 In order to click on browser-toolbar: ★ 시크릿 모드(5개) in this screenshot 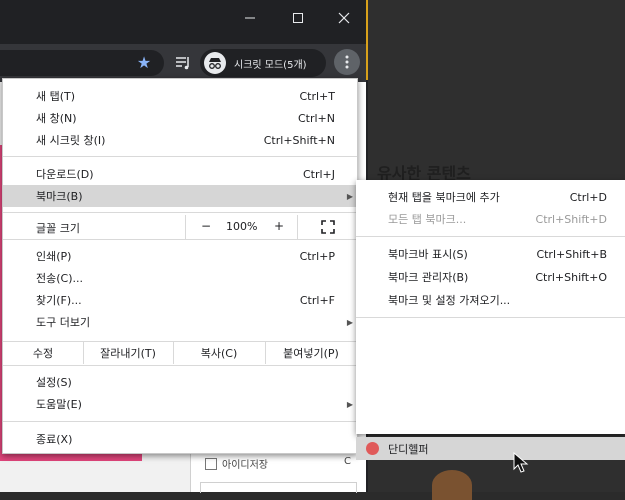, I will do `click(183, 63)`.